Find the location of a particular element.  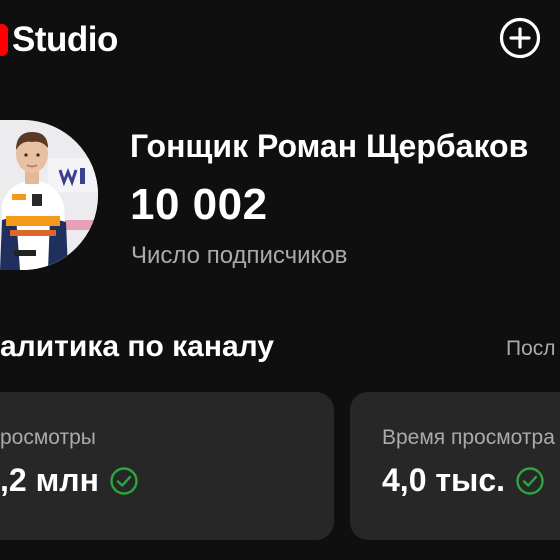

channel-avatar is located at coordinates (49, 195).